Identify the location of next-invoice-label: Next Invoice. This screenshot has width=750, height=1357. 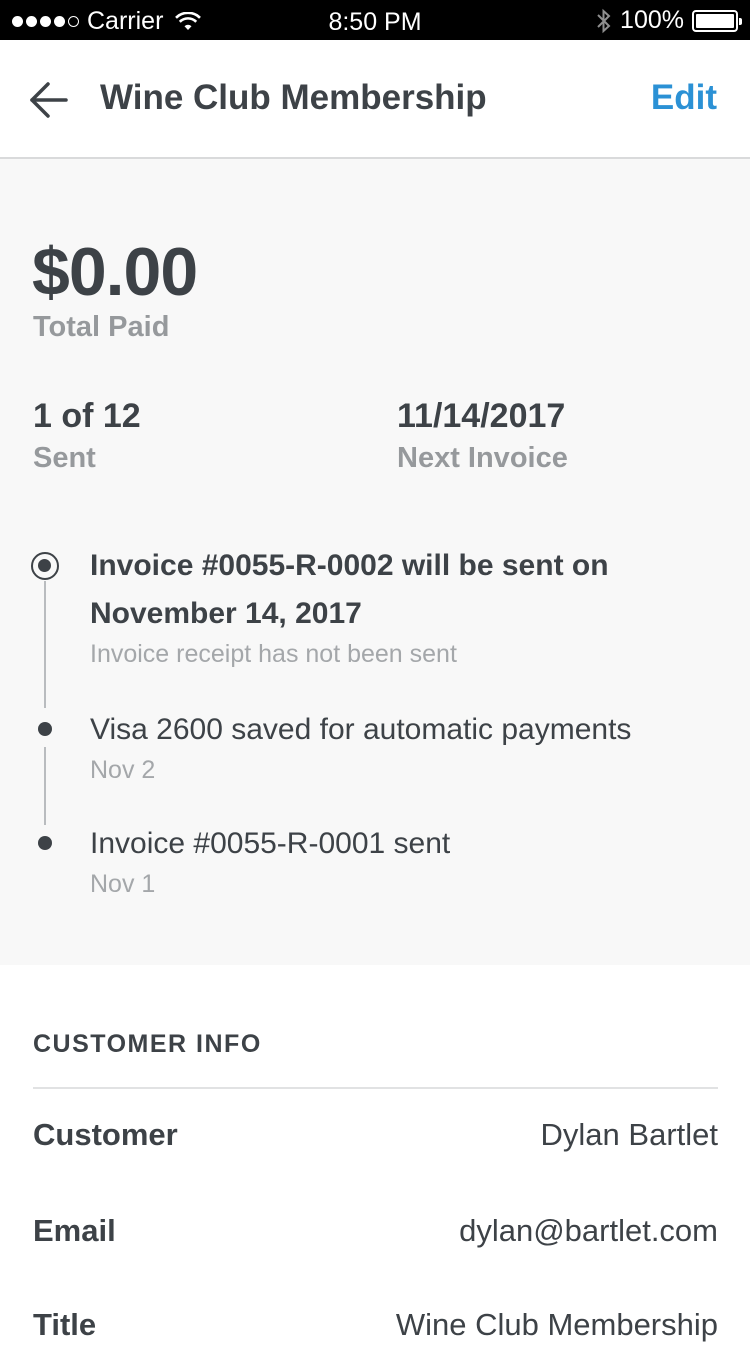
(482, 458).